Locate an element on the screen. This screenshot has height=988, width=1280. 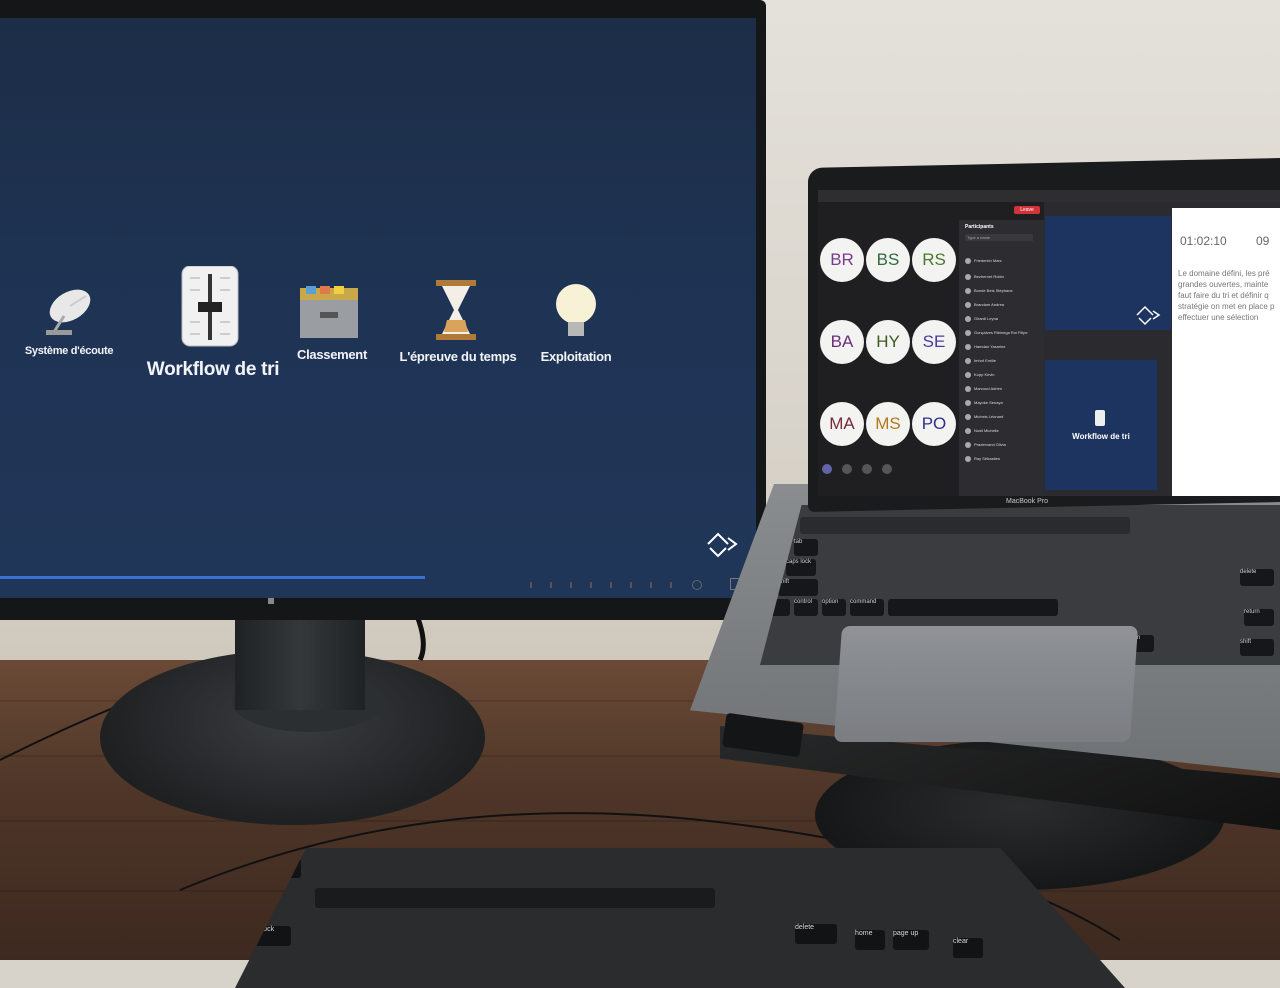
participant-tile-ms: MS is located at coordinates (888, 424).